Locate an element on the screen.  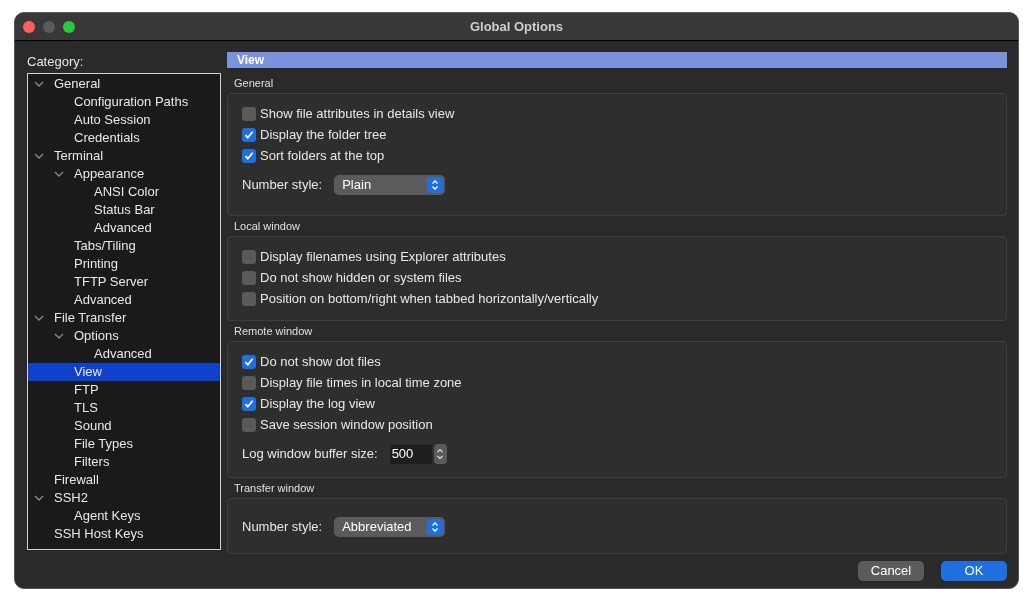
tree-item: Firewall is located at coordinates (124, 480).